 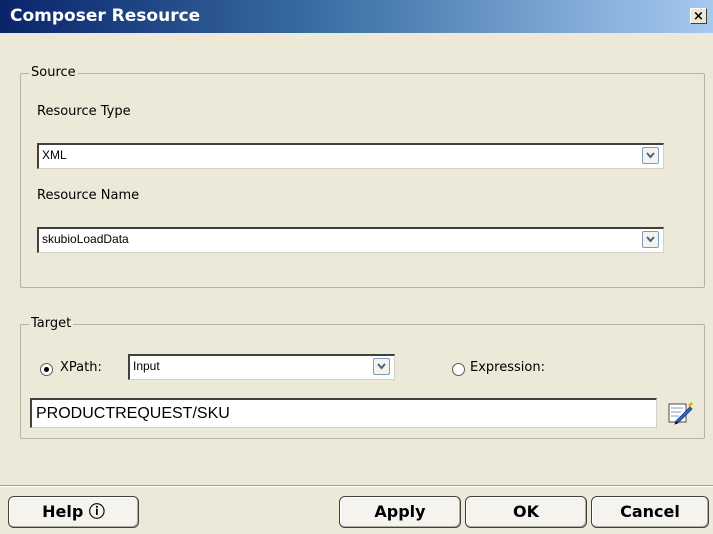 I want to click on xpath-input-value: PRODUCTREQUEST/SKU, so click(x=133, y=413).